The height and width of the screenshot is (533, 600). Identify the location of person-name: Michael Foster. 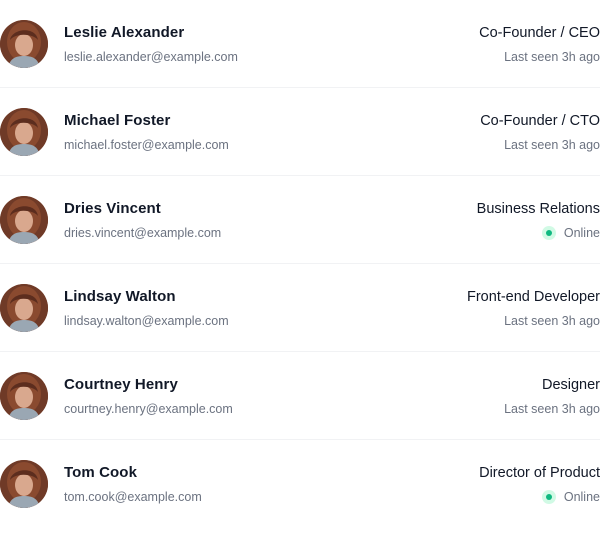
(117, 120).